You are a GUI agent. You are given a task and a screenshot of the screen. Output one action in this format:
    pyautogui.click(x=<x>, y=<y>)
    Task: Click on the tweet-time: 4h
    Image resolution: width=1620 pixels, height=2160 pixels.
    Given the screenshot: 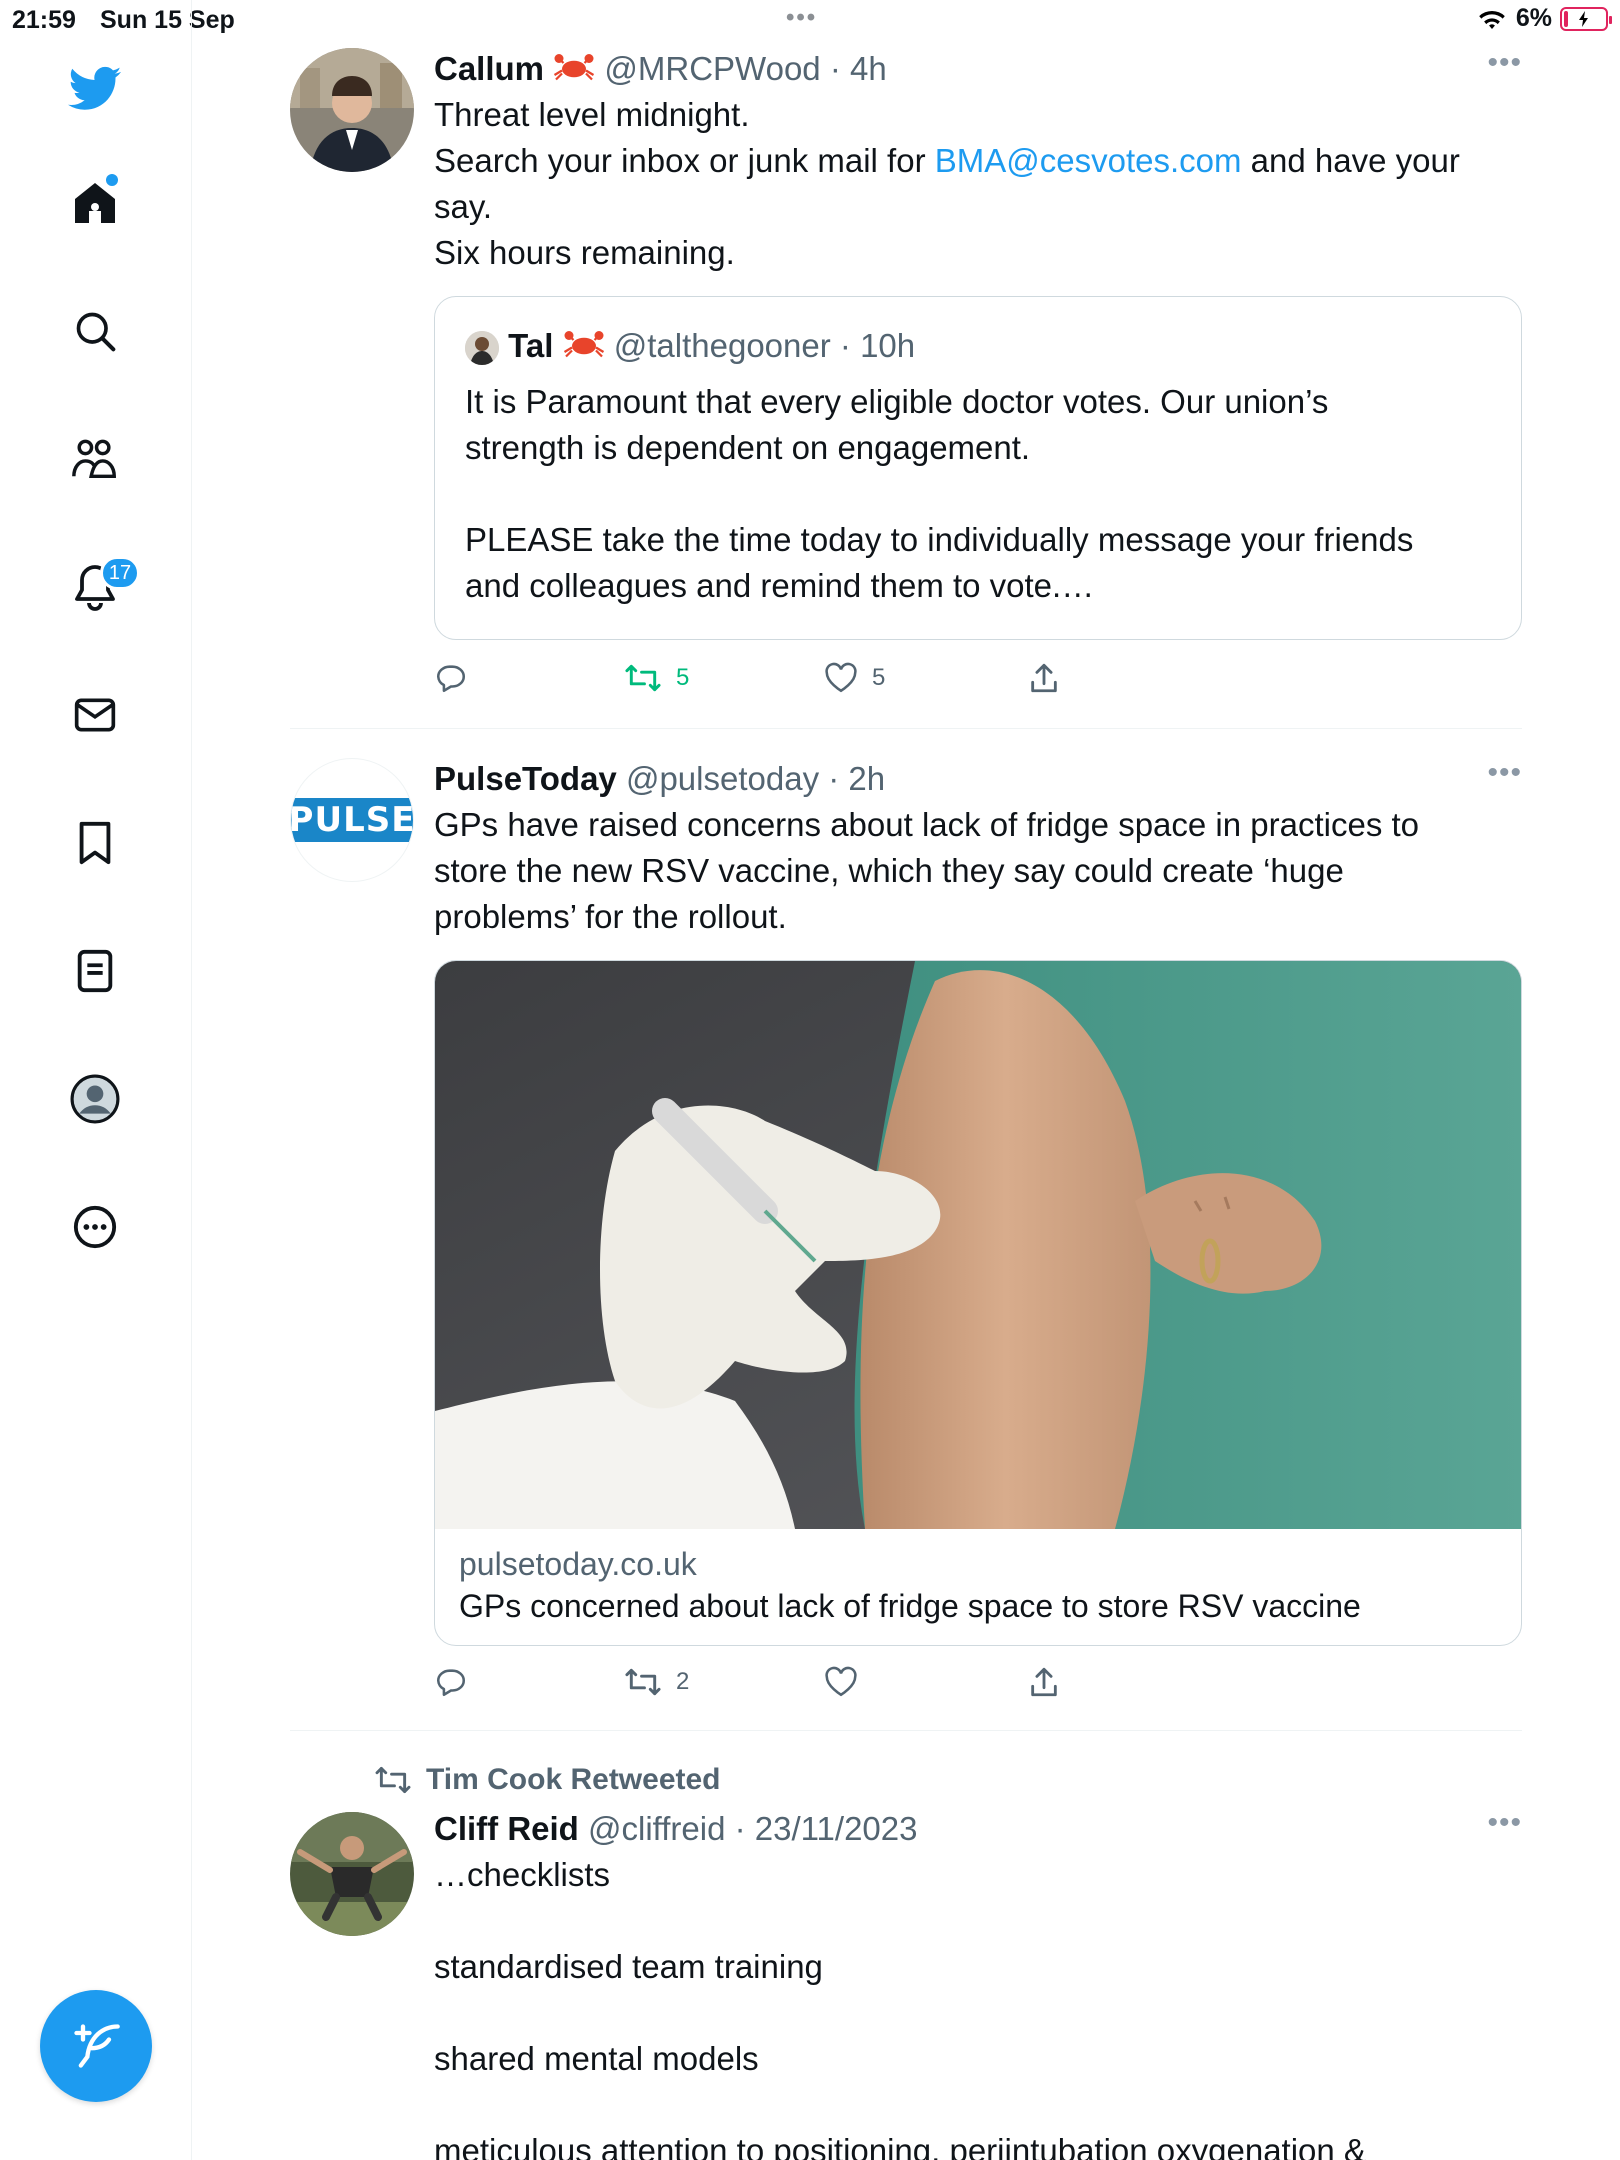 What is the action you would take?
    pyautogui.click(x=868, y=68)
    